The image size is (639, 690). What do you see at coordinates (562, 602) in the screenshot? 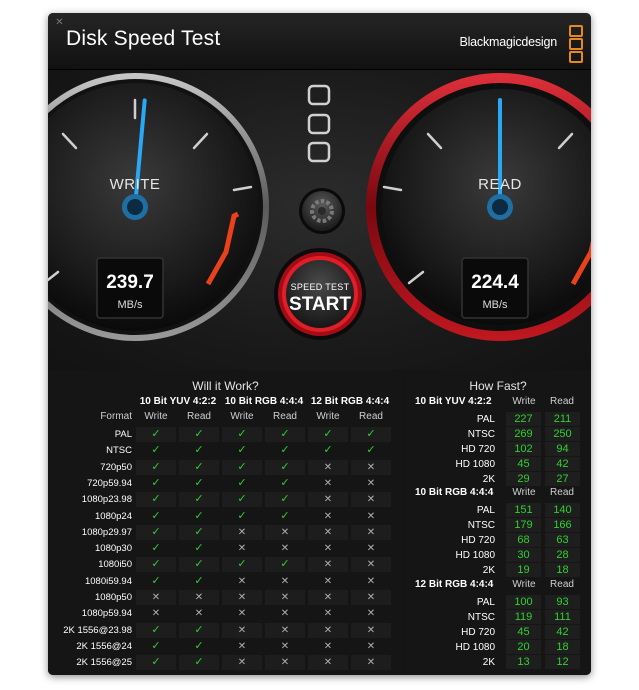
I see `read-fps-value: 93` at bounding box center [562, 602].